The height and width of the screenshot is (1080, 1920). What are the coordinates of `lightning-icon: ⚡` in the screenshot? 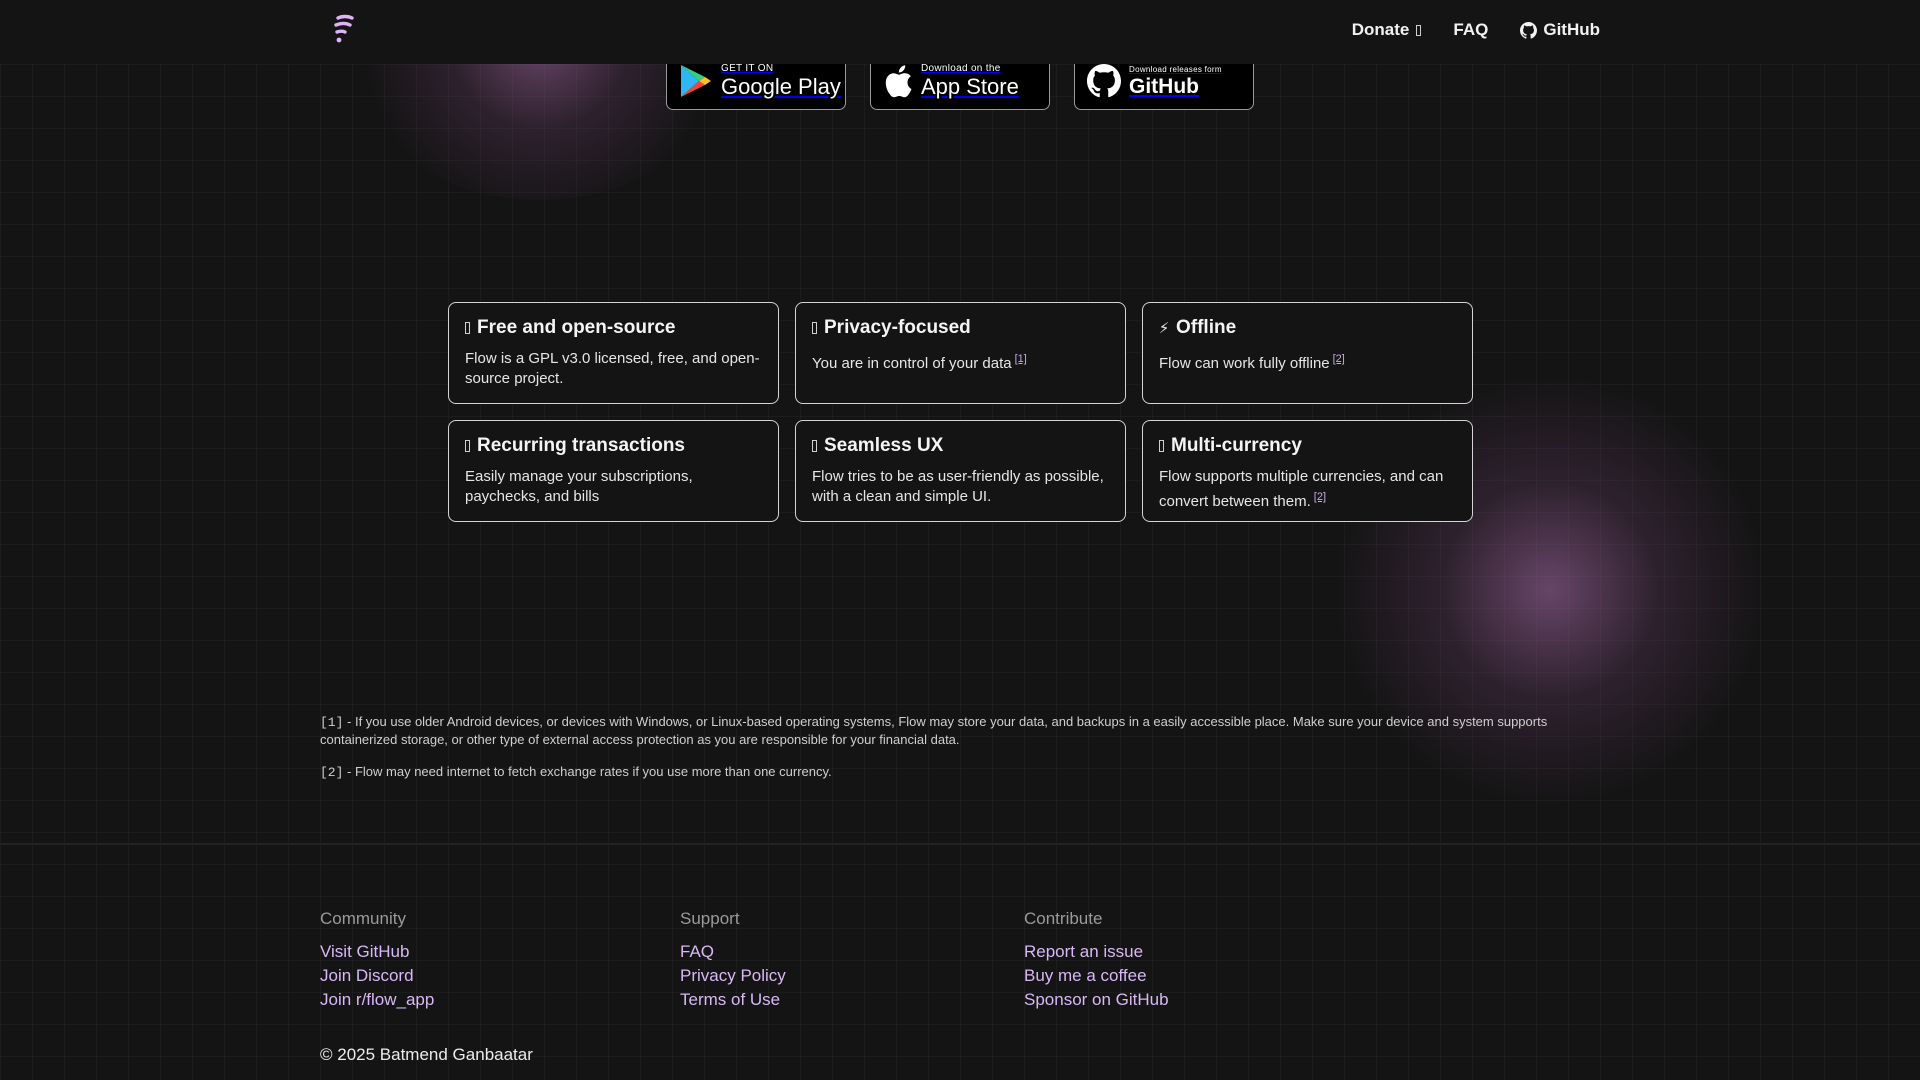 It's located at (1164, 328).